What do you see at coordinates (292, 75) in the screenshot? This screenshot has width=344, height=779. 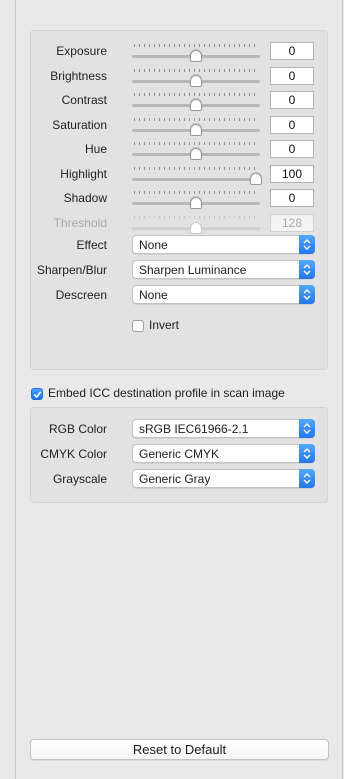 I see `brightness-value-field: 0` at bounding box center [292, 75].